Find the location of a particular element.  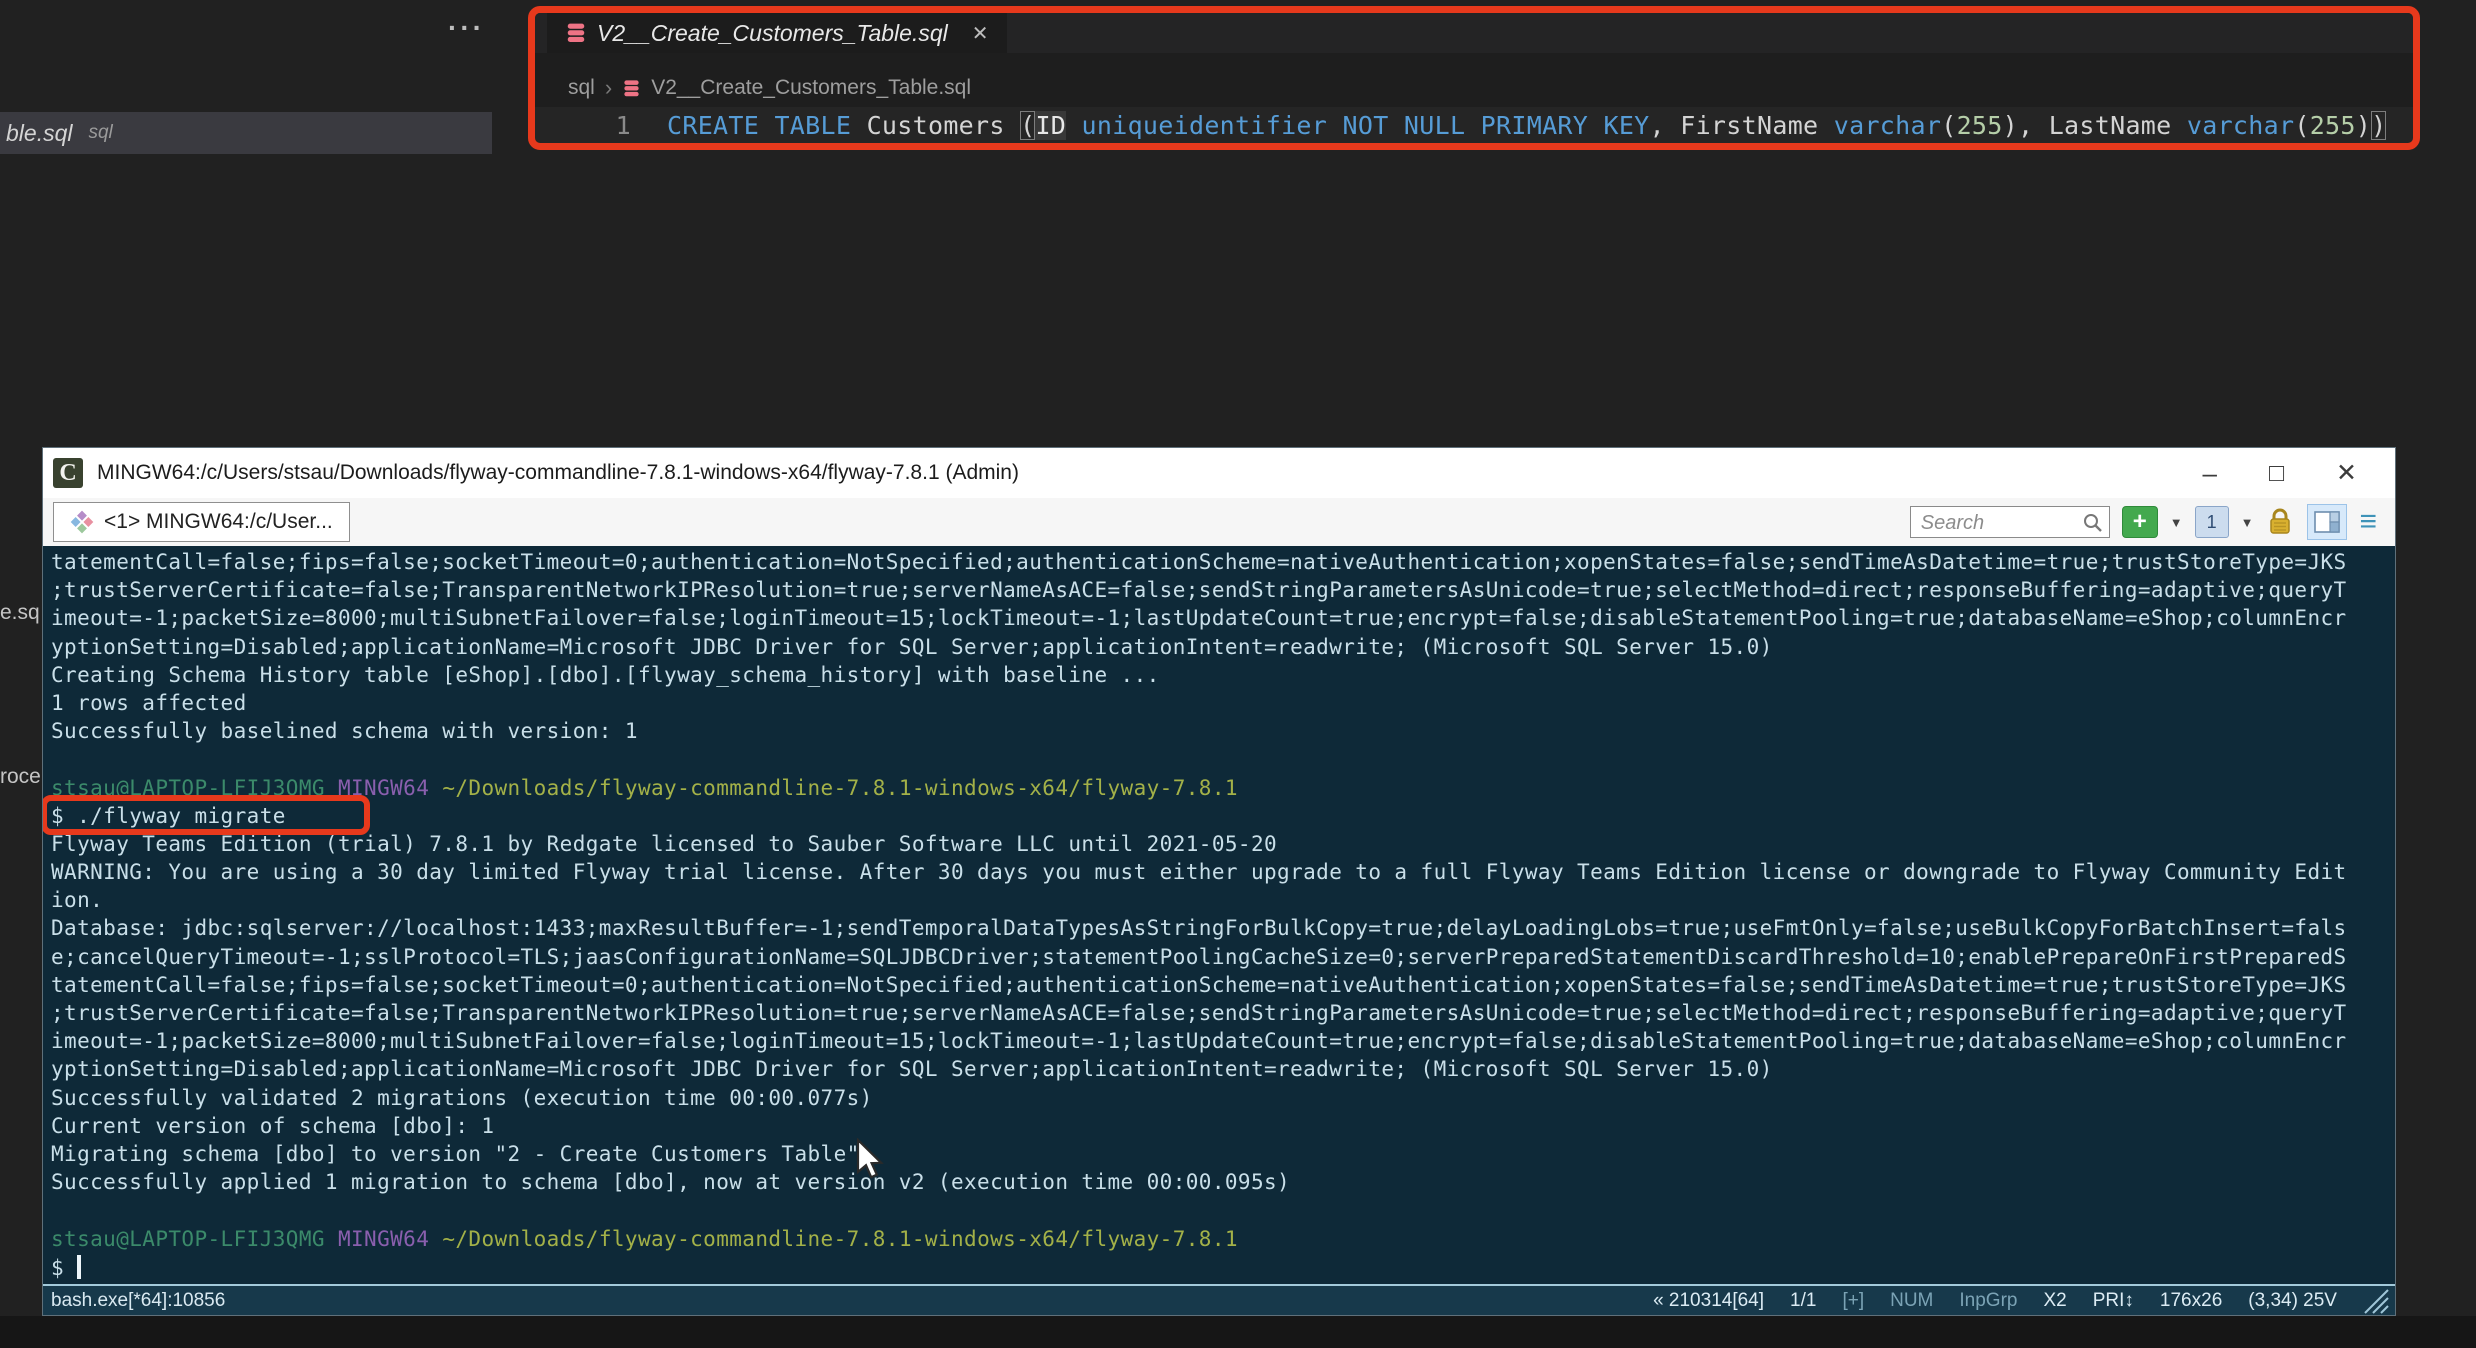

clipped-text-fragment: e.sq is located at coordinates (20, 612).